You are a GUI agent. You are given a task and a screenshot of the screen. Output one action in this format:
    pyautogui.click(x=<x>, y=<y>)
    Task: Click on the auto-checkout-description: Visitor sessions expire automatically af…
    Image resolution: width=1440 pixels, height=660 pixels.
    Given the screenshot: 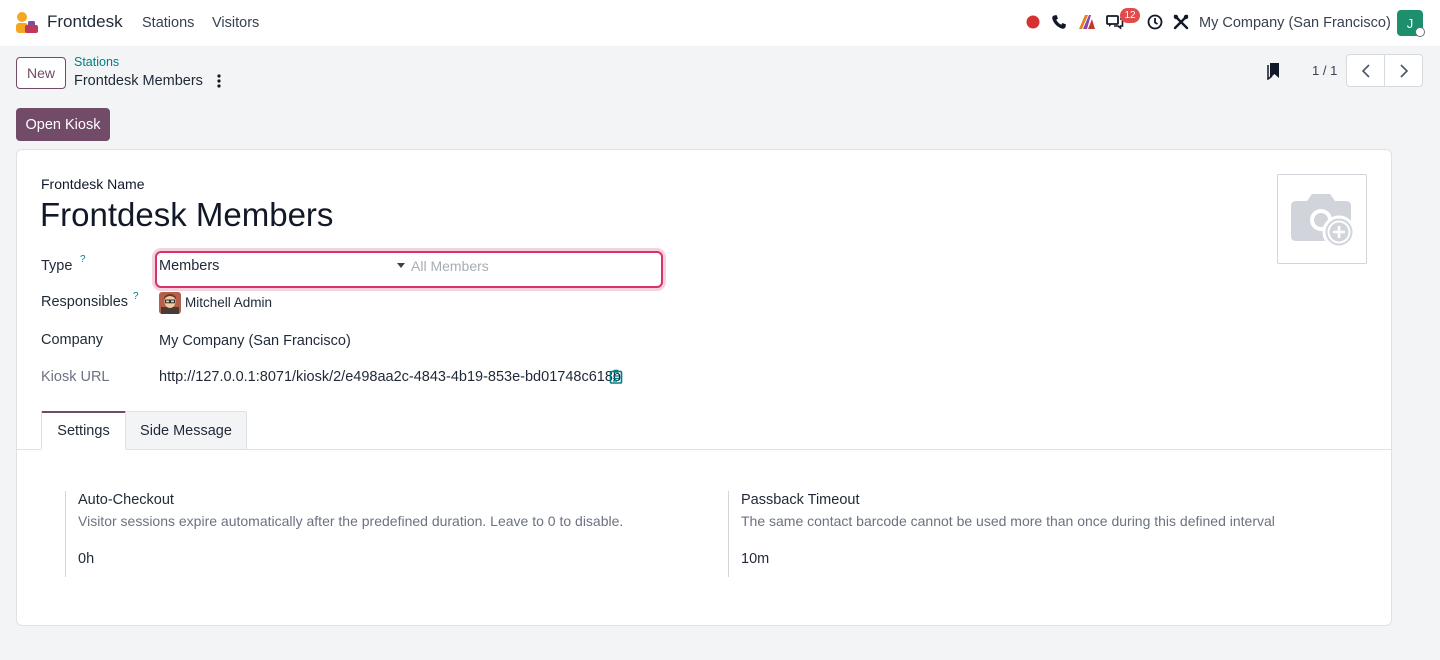 What is the action you would take?
    pyautogui.click(x=351, y=521)
    